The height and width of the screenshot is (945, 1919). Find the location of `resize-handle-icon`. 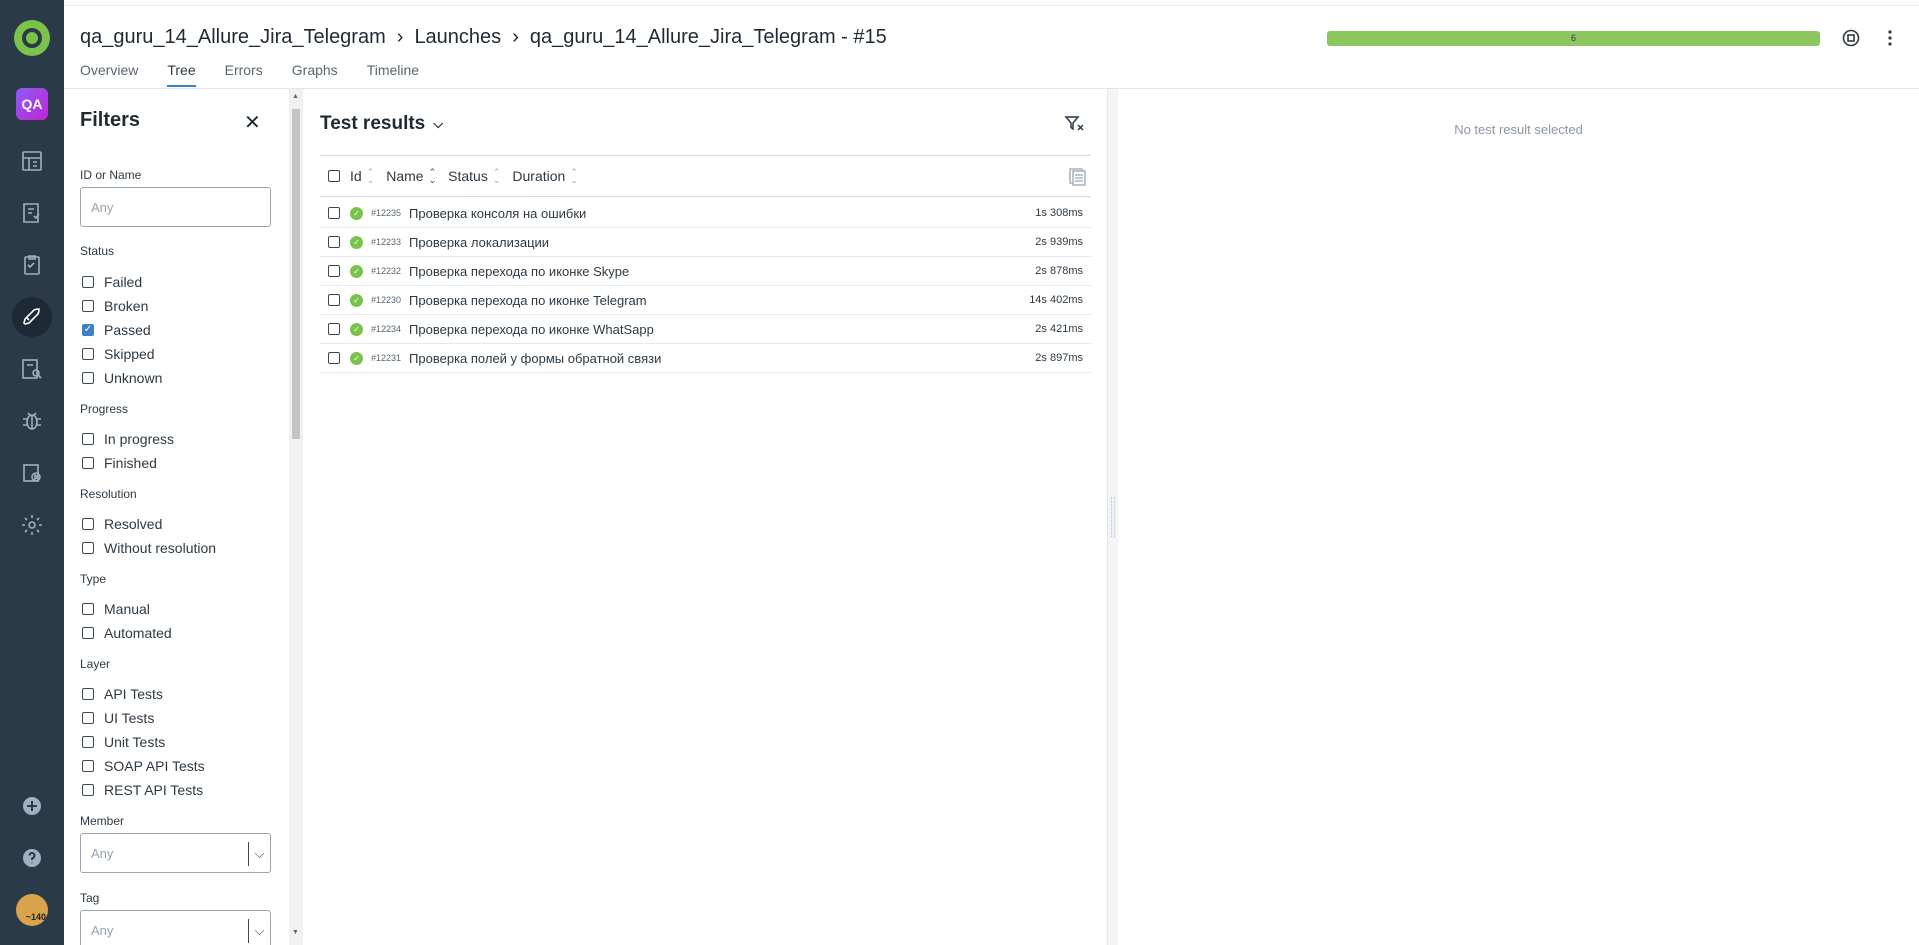

resize-handle-icon is located at coordinates (1113, 517).